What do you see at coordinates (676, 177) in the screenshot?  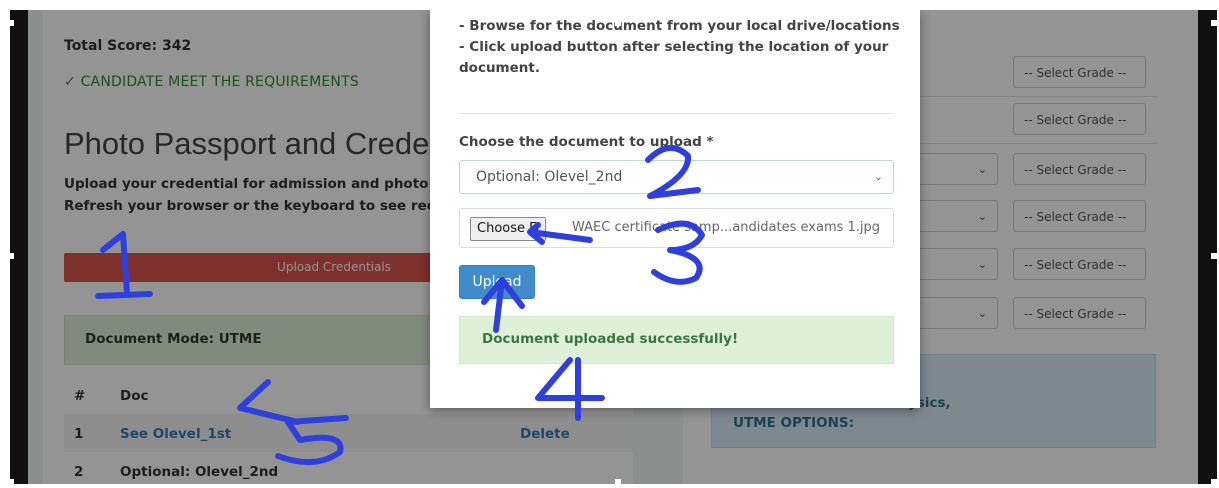 I see `document-select: Optional: Olevel_2nd ⌄` at bounding box center [676, 177].